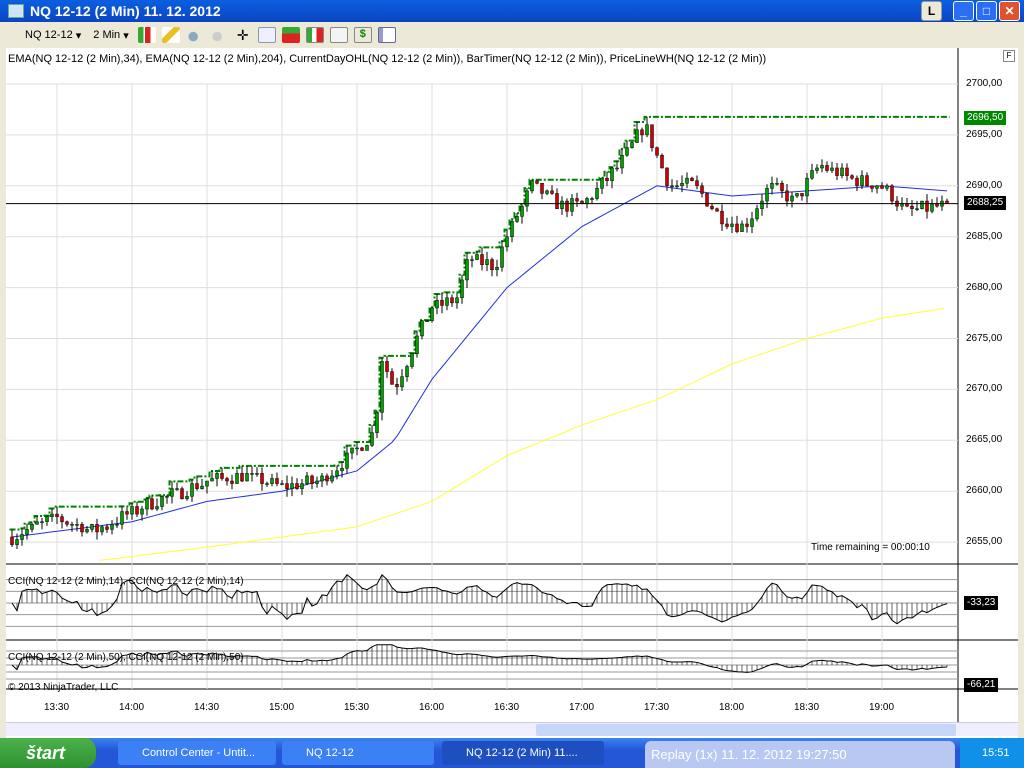  I want to click on minimize-button: _, so click(963, 11).